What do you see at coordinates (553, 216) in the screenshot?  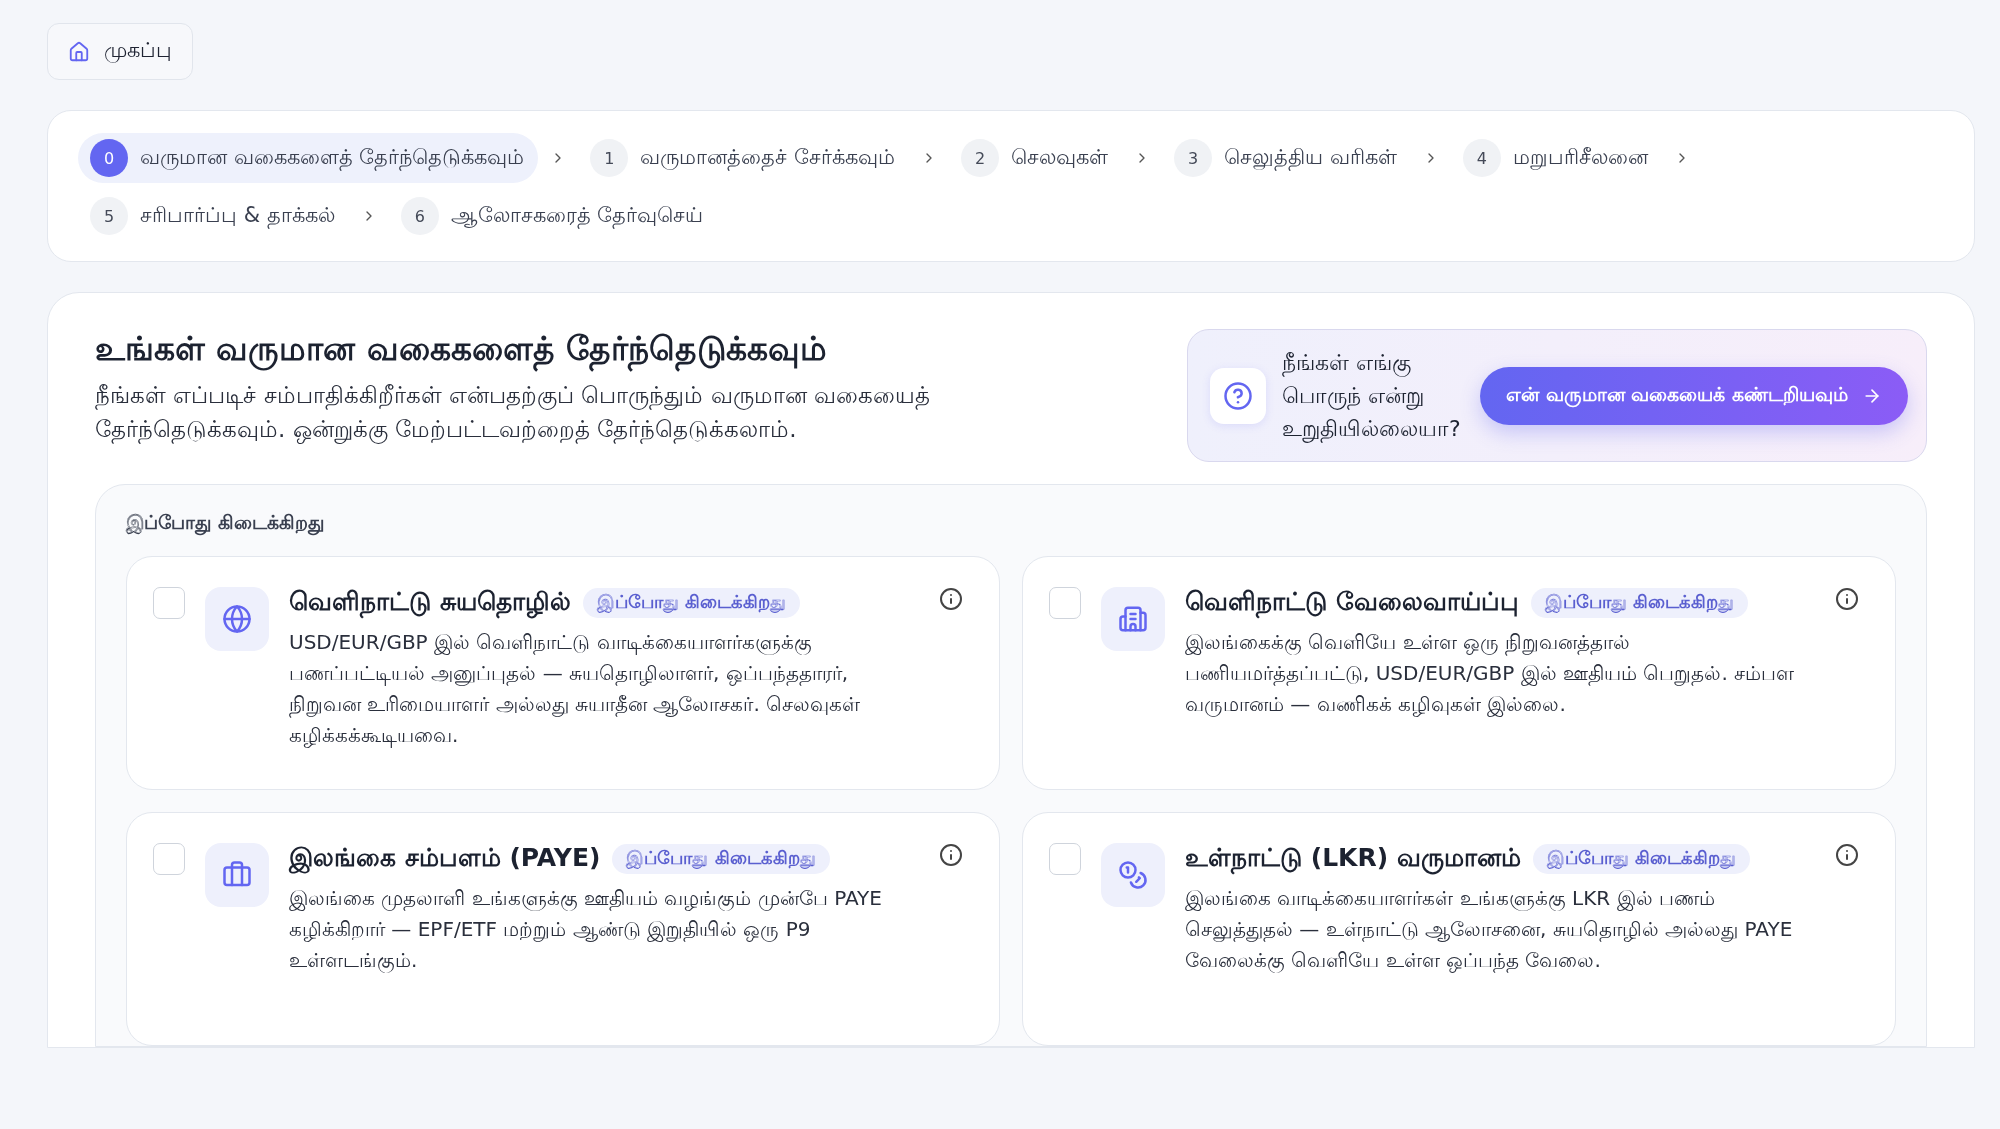 I see `step-tab: 6 ஆலோசகரைத் தேர்வுசெய்` at bounding box center [553, 216].